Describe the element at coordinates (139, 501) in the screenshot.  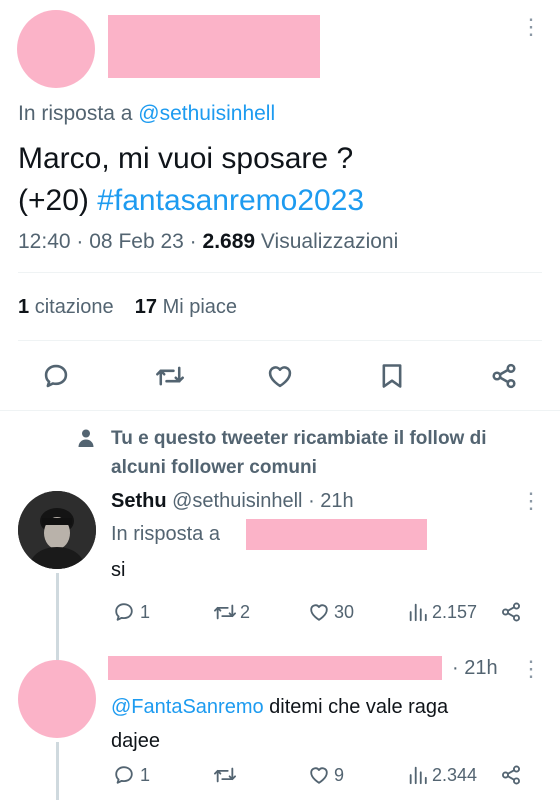
I see `reply1-name: Sethu` at that location.